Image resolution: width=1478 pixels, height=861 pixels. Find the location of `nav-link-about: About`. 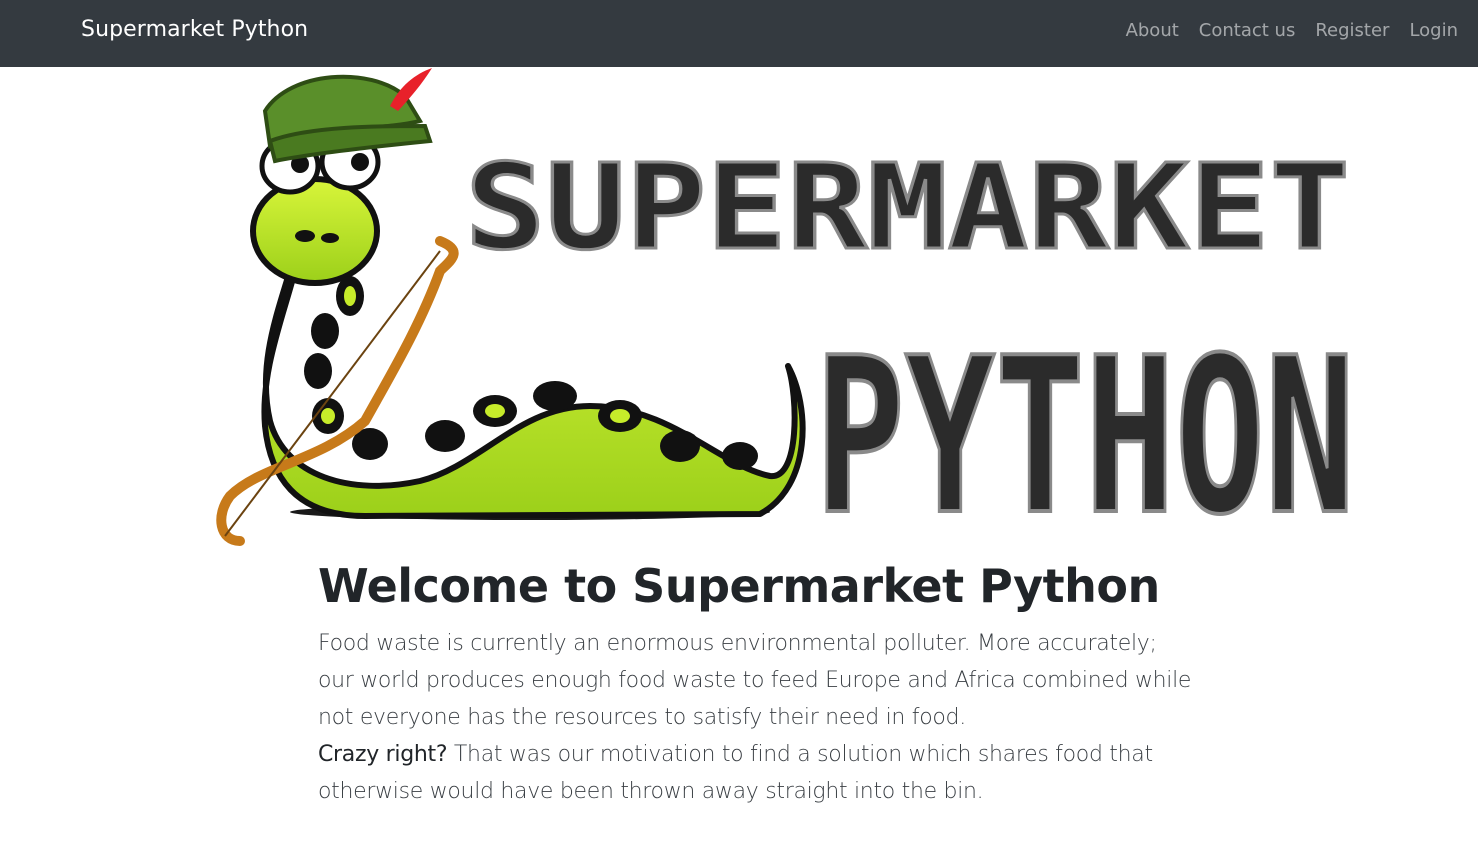

nav-link-about: About is located at coordinates (1152, 30).